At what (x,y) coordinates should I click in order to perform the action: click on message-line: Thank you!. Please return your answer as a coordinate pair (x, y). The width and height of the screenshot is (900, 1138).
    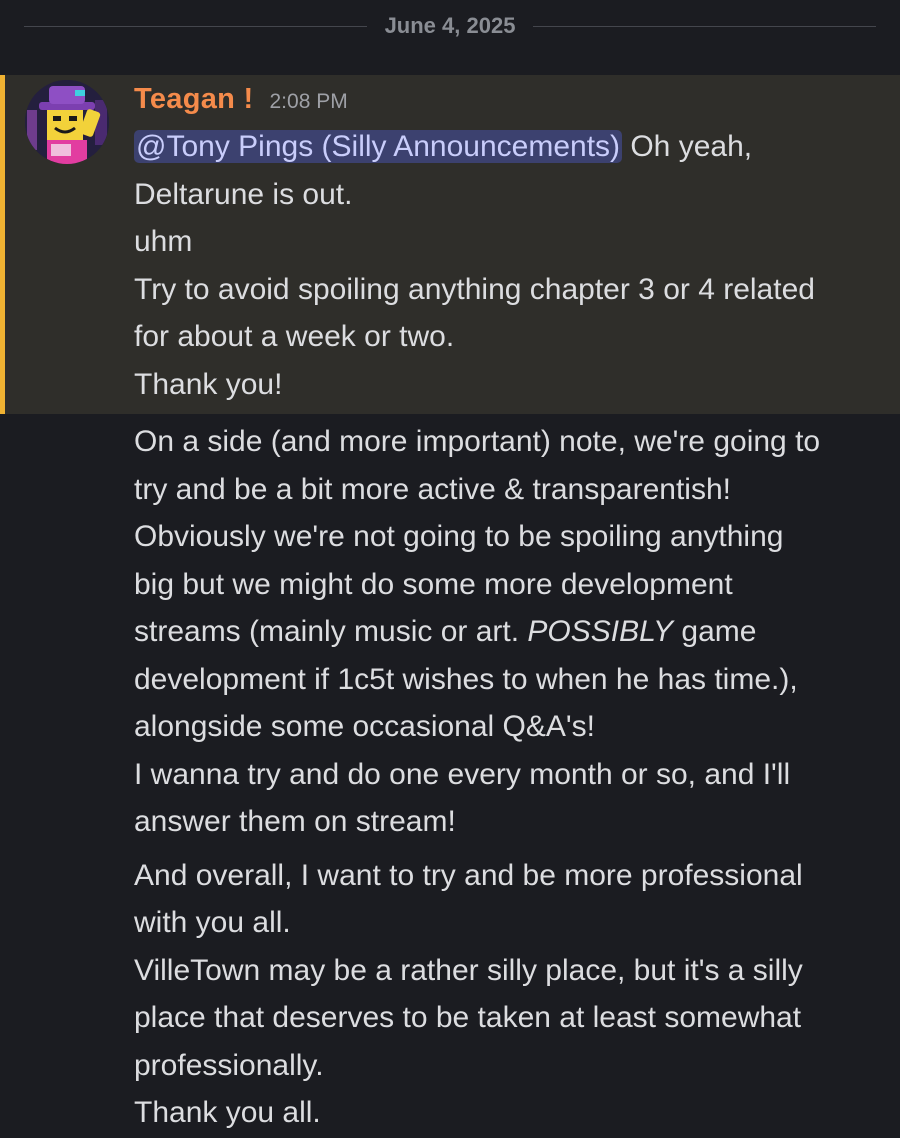
    Looking at the image, I should click on (208, 384).